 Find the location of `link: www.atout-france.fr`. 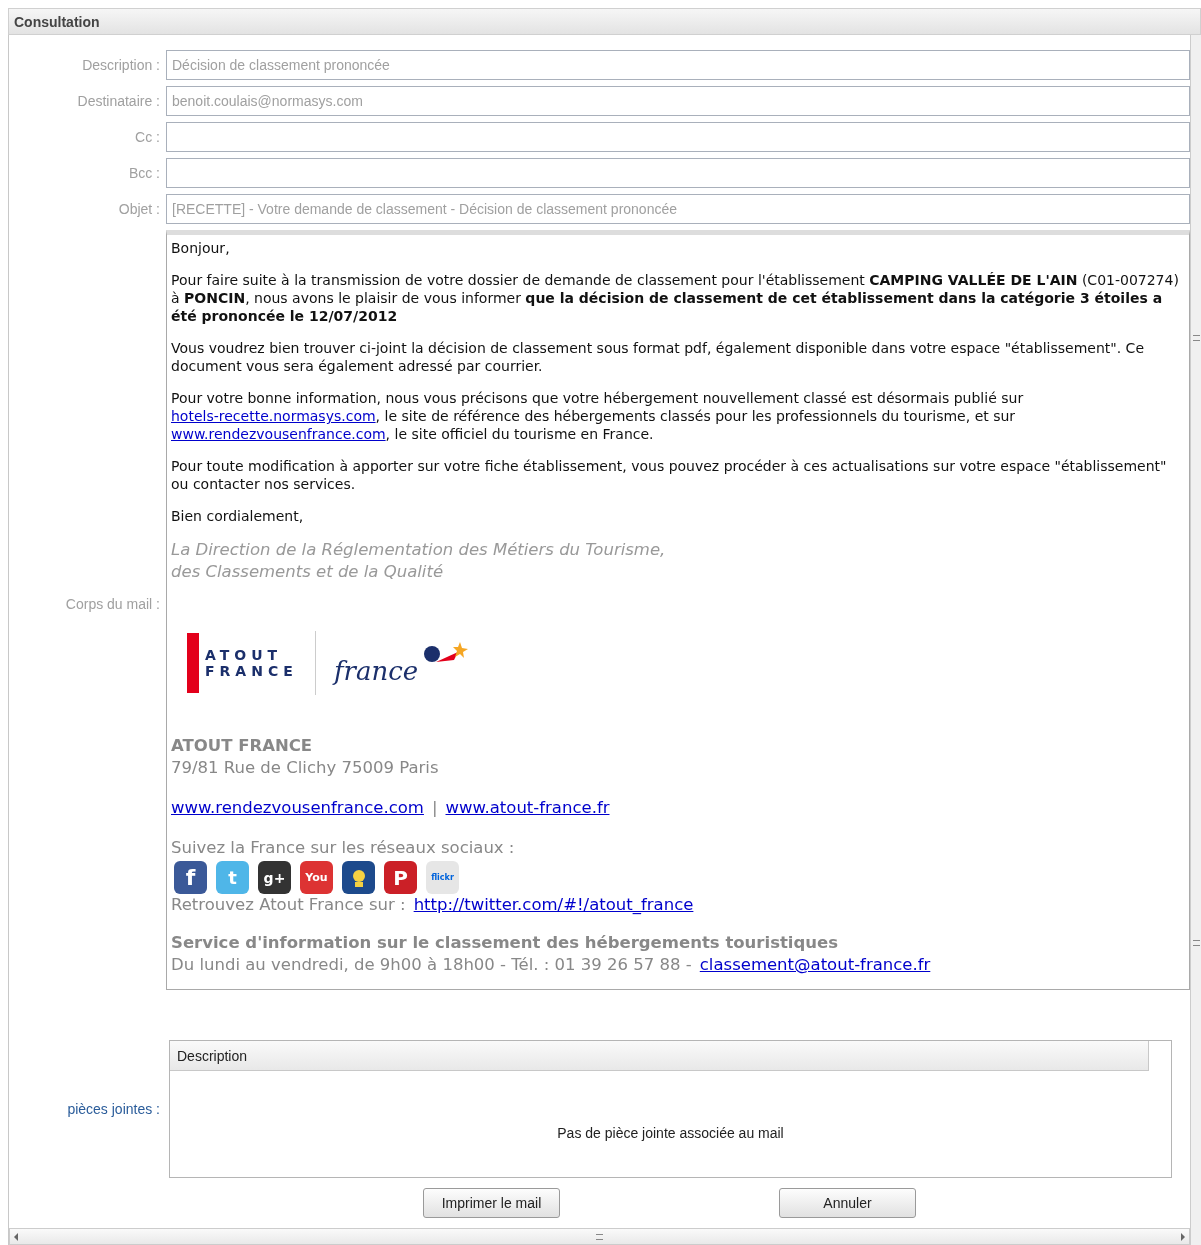

link: www.atout-france.fr is located at coordinates (527, 808).